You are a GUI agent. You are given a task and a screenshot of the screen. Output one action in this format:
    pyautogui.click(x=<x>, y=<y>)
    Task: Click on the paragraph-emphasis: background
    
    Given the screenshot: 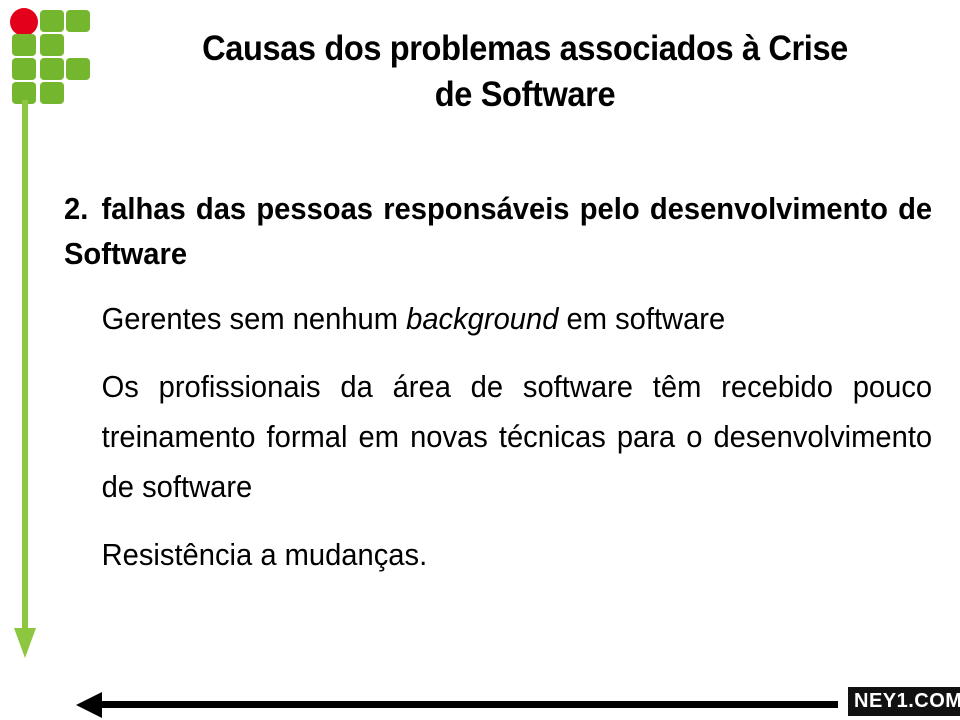 What is the action you would take?
    pyautogui.click(x=482, y=318)
    